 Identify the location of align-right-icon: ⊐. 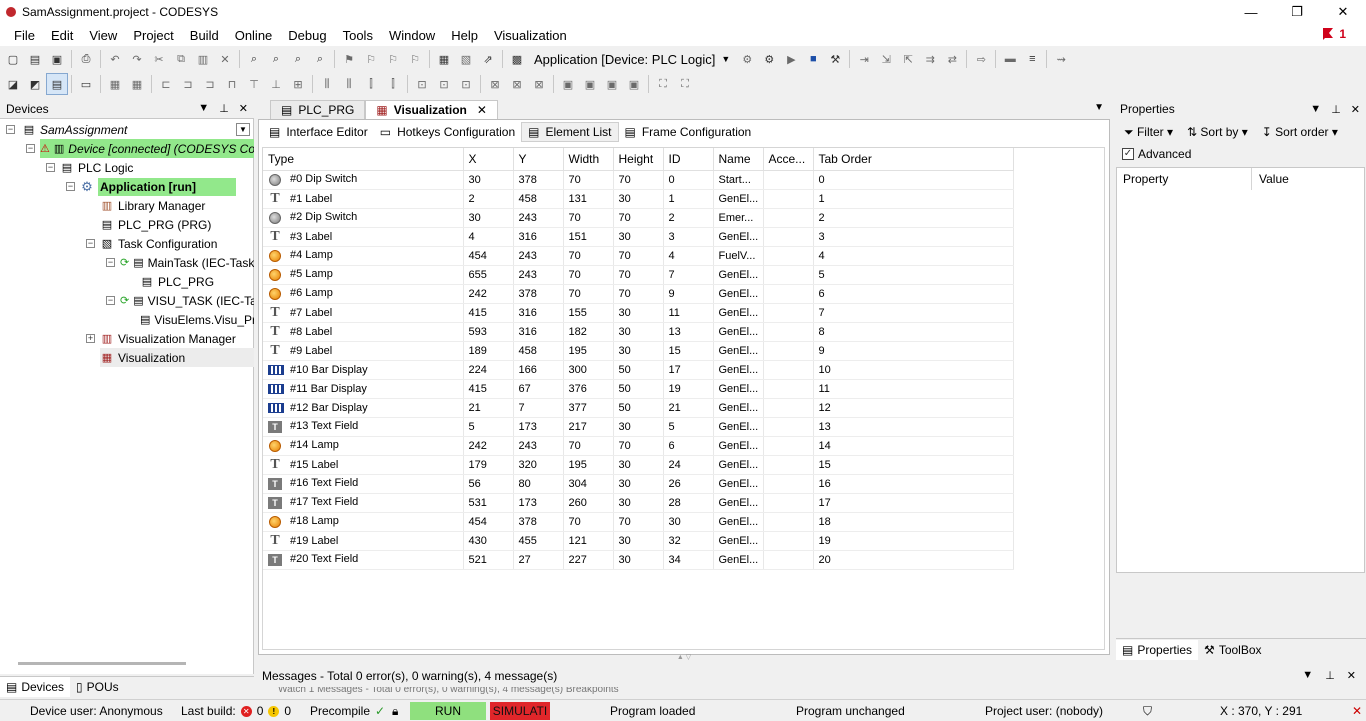
(210, 84).